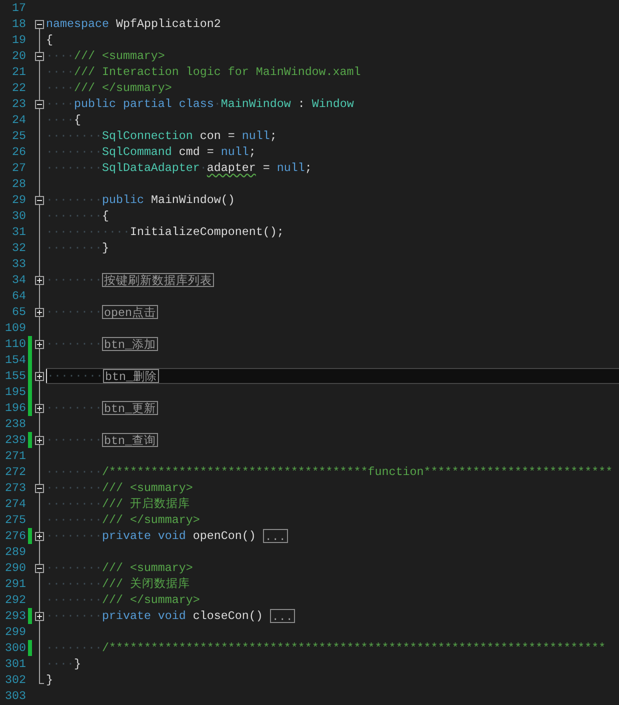 The image size is (619, 705). What do you see at coordinates (147, 136) in the screenshot?
I see `type-name: SqlConnection` at bounding box center [147, 136].